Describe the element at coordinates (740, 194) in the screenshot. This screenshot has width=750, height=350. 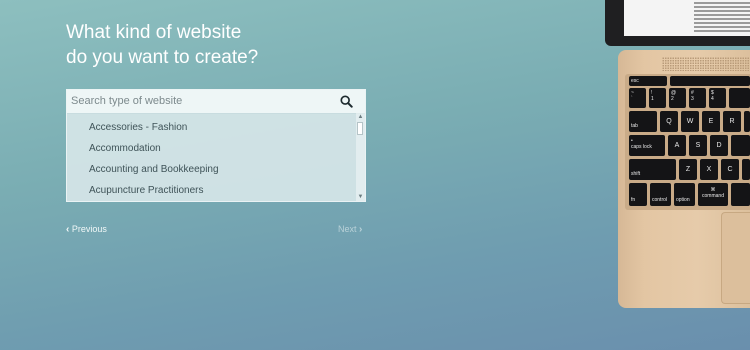
I see `key-space` at that location.